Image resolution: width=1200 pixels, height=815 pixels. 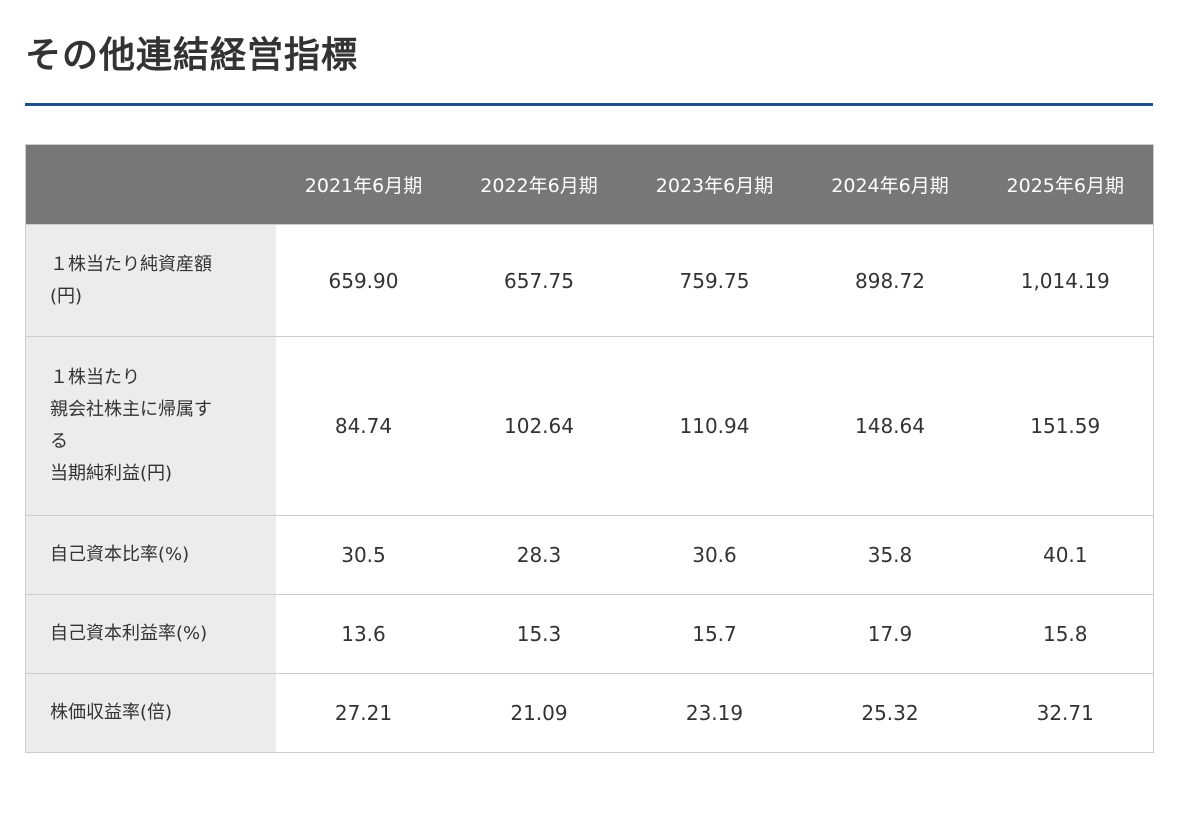 What do you see at coordinates (150, 184) in the screenshot?
I see `header-corner-cell` at bounding box center [150, 184].